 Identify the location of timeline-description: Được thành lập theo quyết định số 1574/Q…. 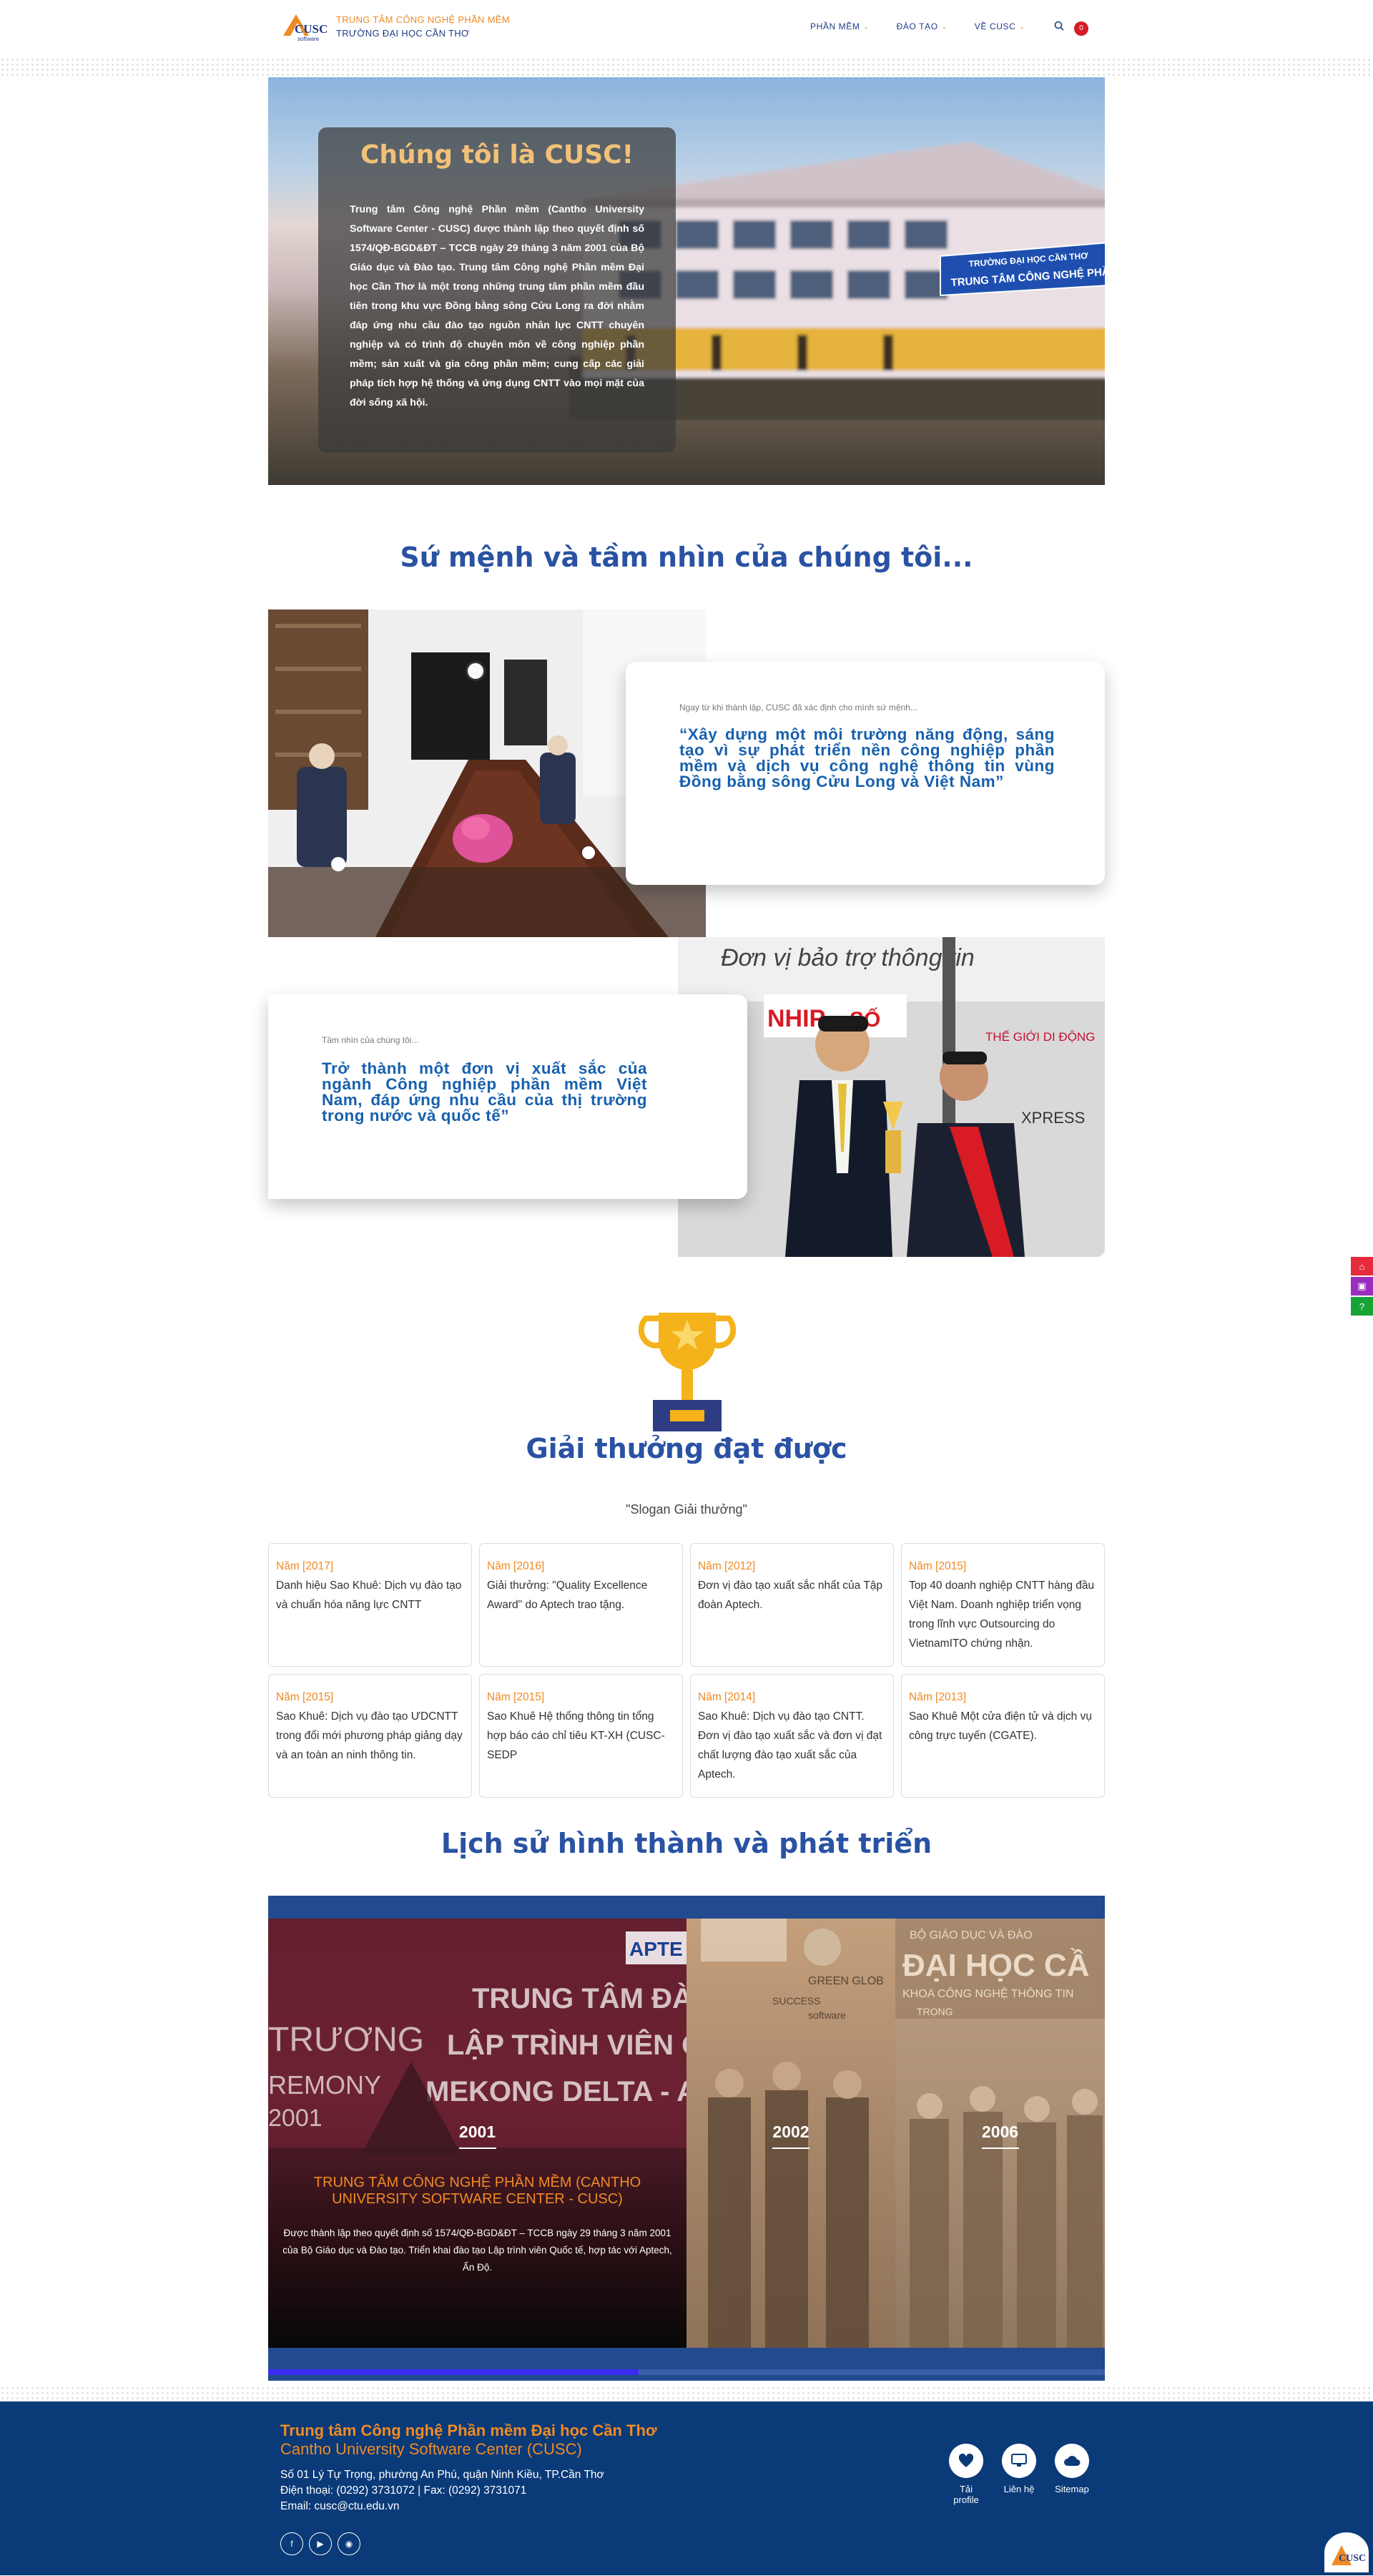
(477, 2250).